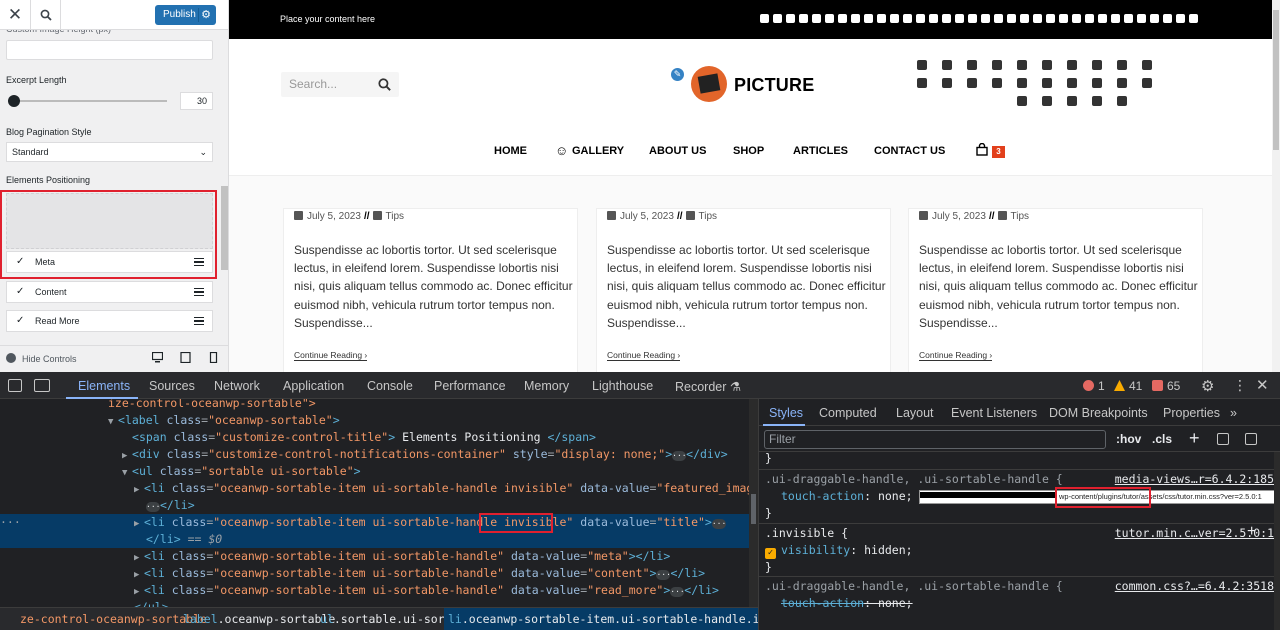 The image size is (1280, 630). What do you see at coordinates (89, 101) in the screenshot?
I see `excerpt-slider-track` at bounding box center [89, 101].